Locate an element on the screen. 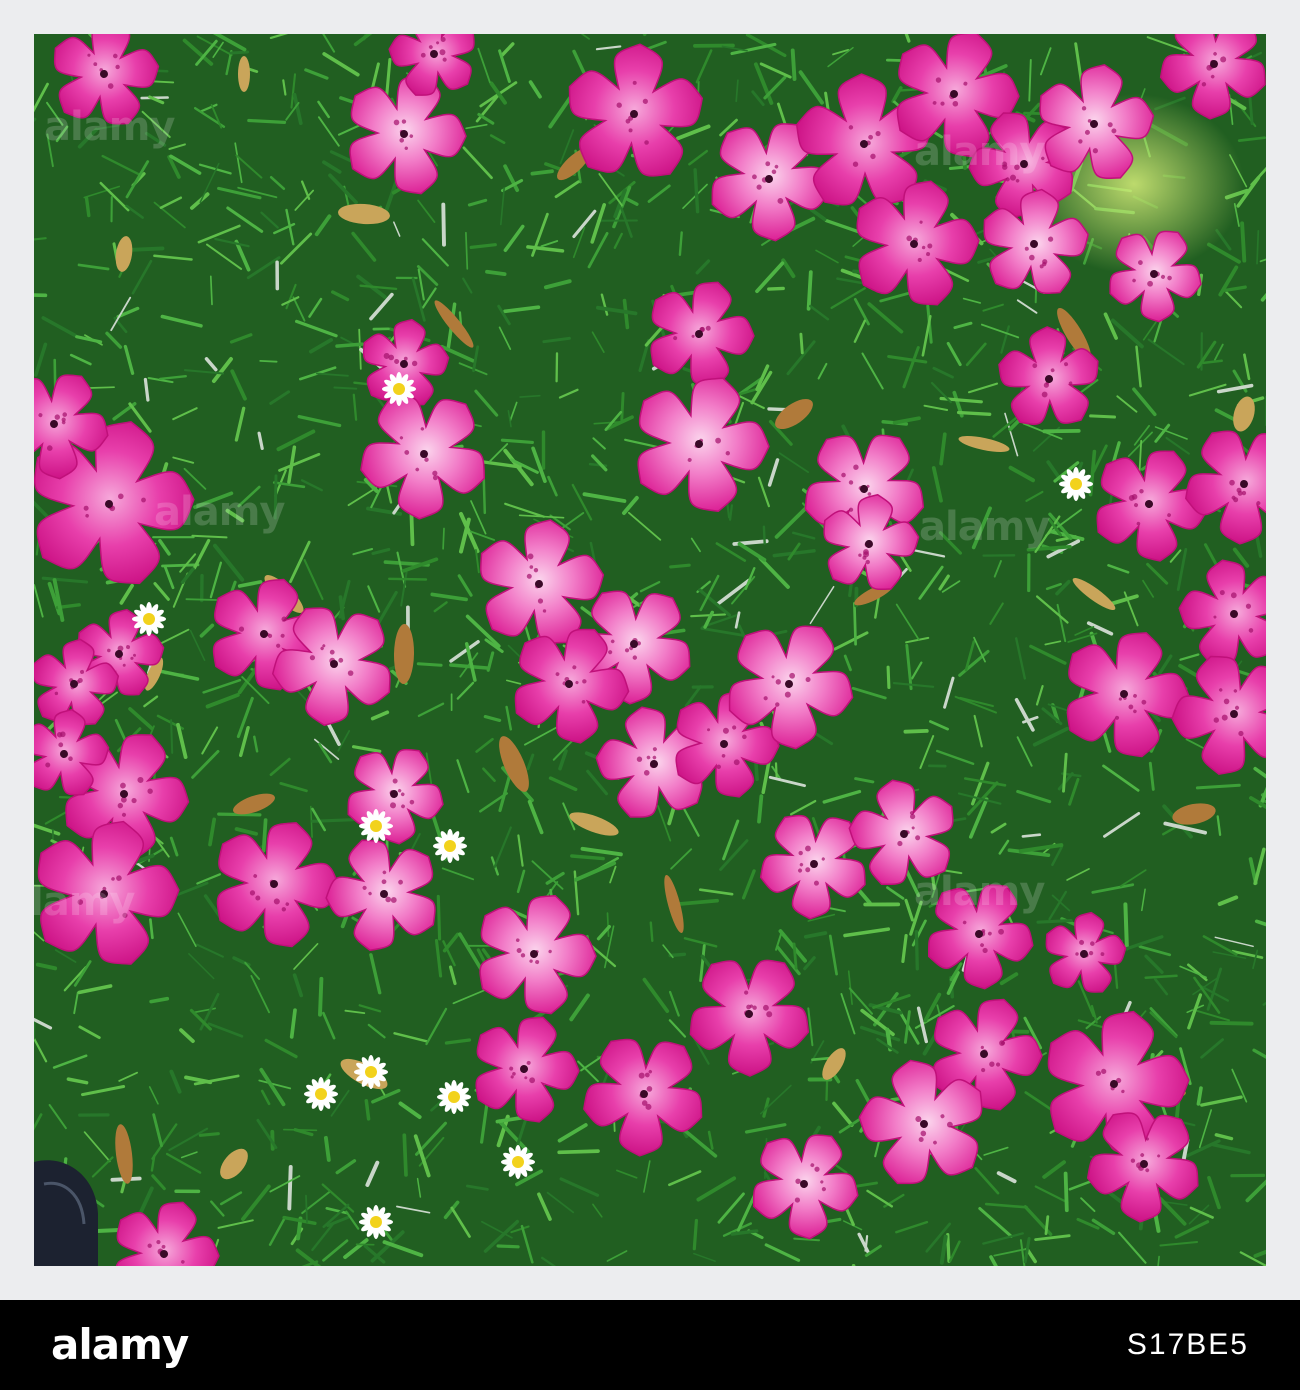 The image size is (1300, 1390). dry-leaf is located at coordinates (244, 74).